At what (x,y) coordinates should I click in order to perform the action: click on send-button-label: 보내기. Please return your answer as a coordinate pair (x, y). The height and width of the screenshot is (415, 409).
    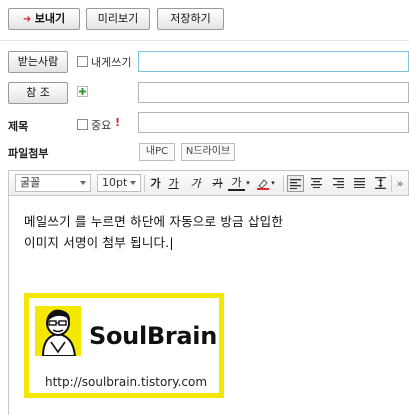
    Looking at the image, I should click on (50, 18).